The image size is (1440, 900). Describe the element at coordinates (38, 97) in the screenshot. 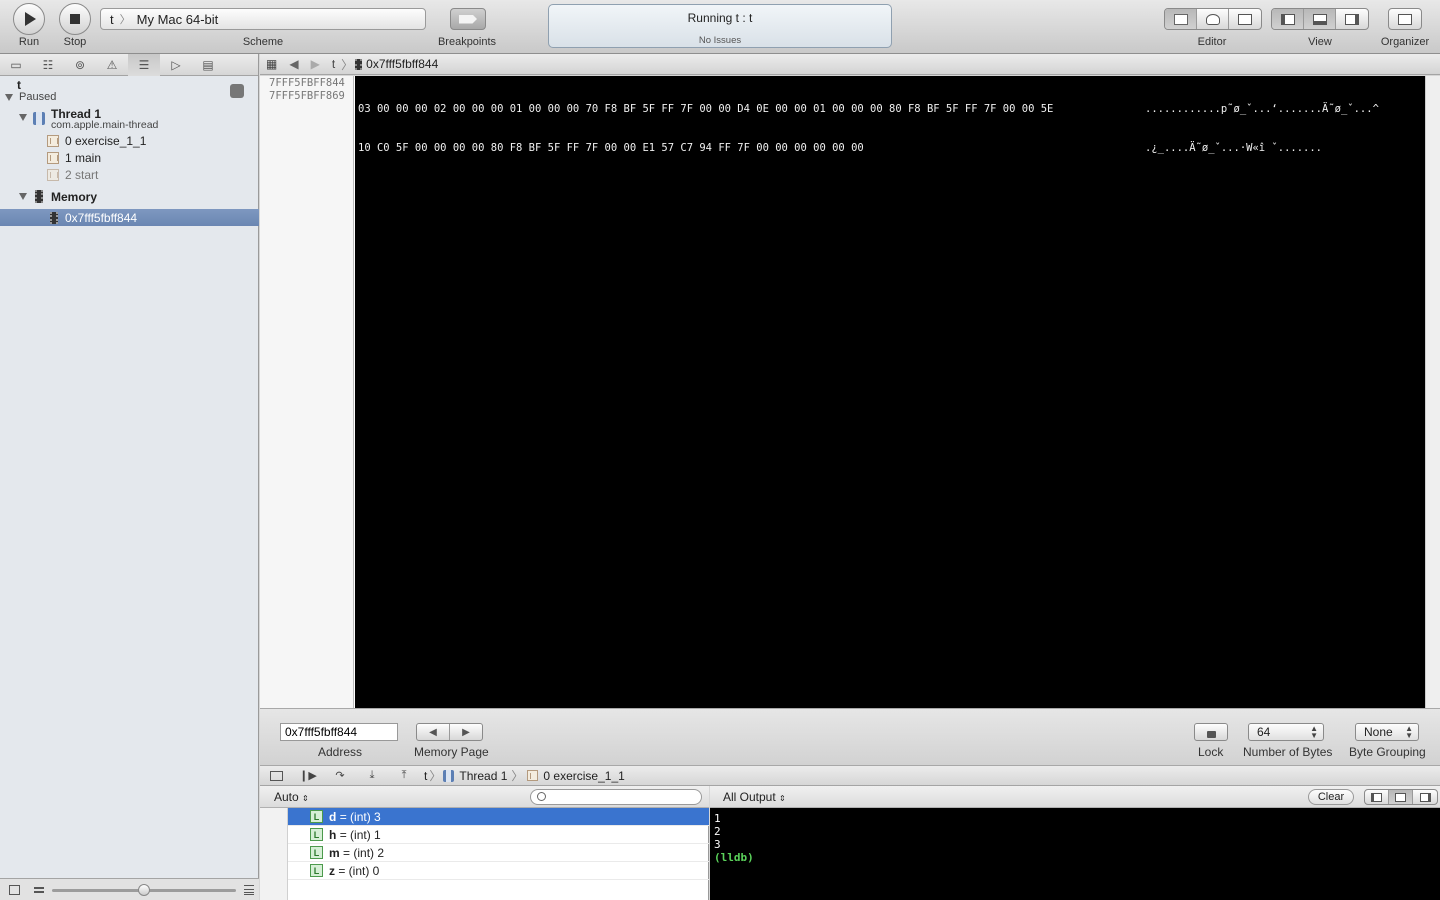

I see `process-status: Paused` at that location.